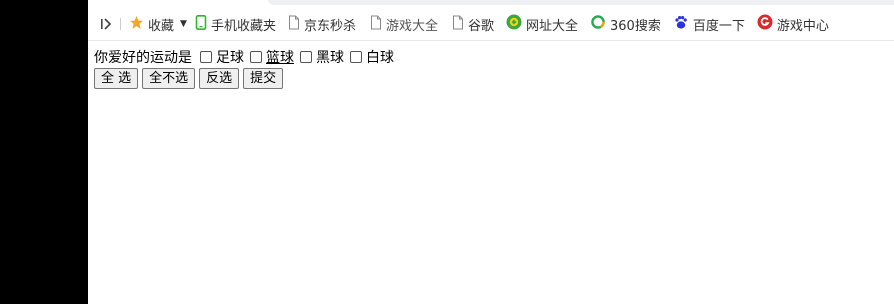 The image size is (894, 304). Describe the element at coordinates (219, 78) in the screenshot. I see `invert-selection-button: 反选` at that location.